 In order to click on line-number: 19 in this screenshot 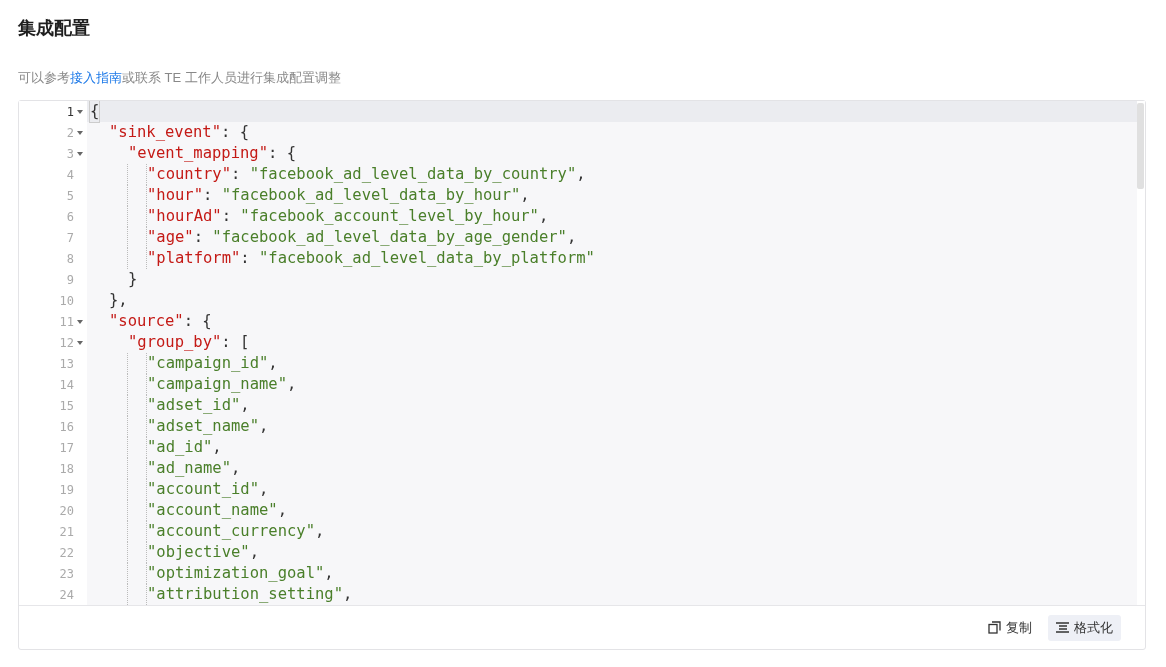, I will do `click(66, 489)`.